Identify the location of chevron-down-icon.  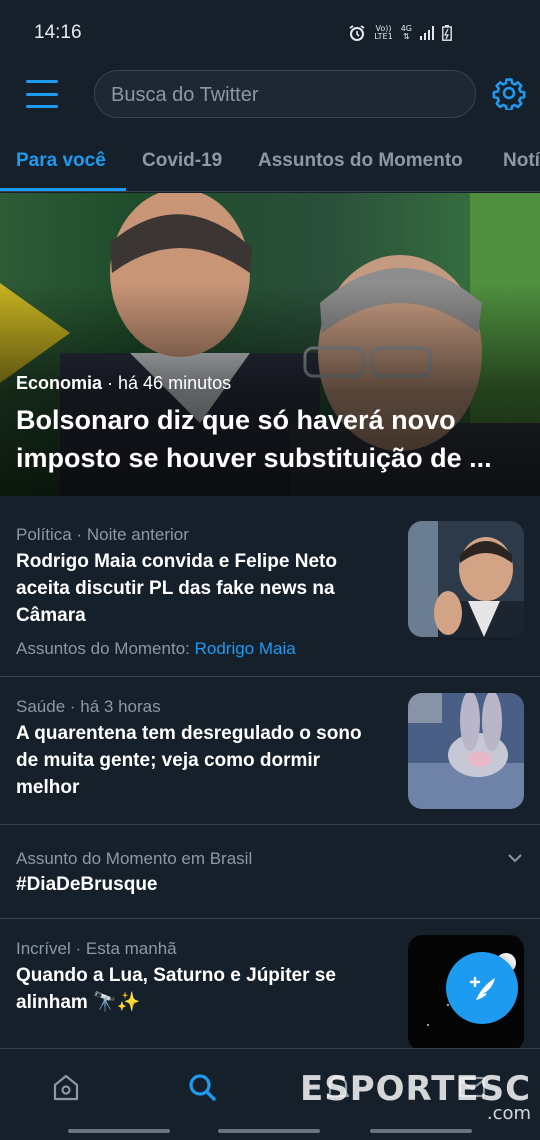
(515, 858).